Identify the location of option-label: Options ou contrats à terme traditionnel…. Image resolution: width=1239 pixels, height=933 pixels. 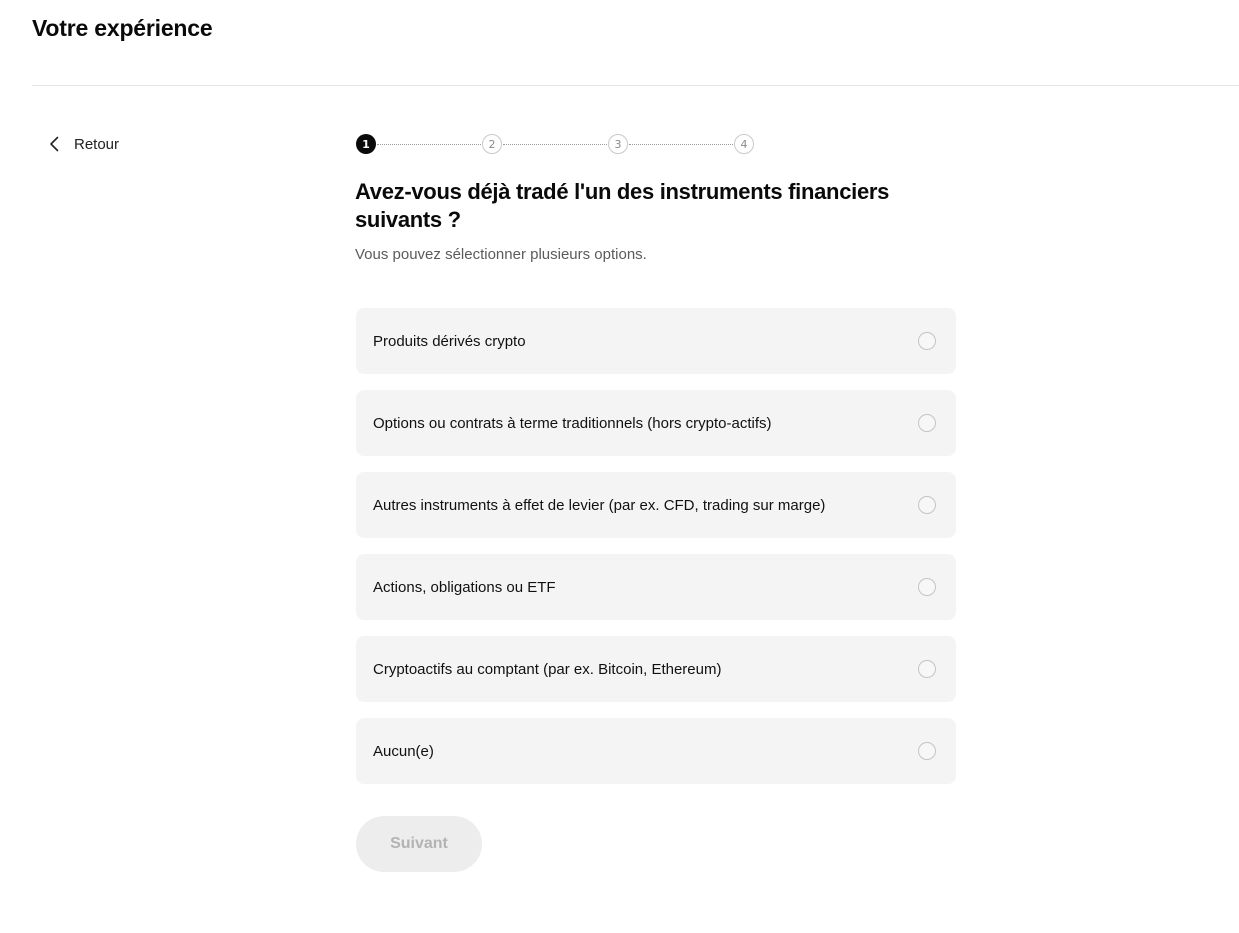
(572, 423).